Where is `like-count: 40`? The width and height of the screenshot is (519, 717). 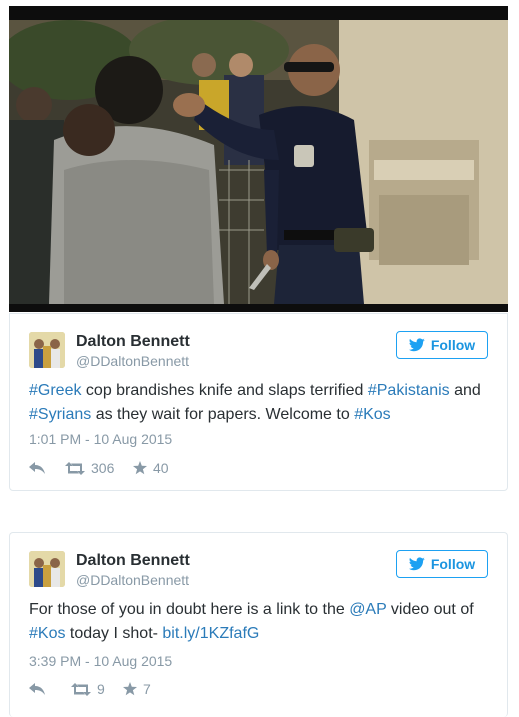 like-count: 40 is located at coordinates (161, 468).